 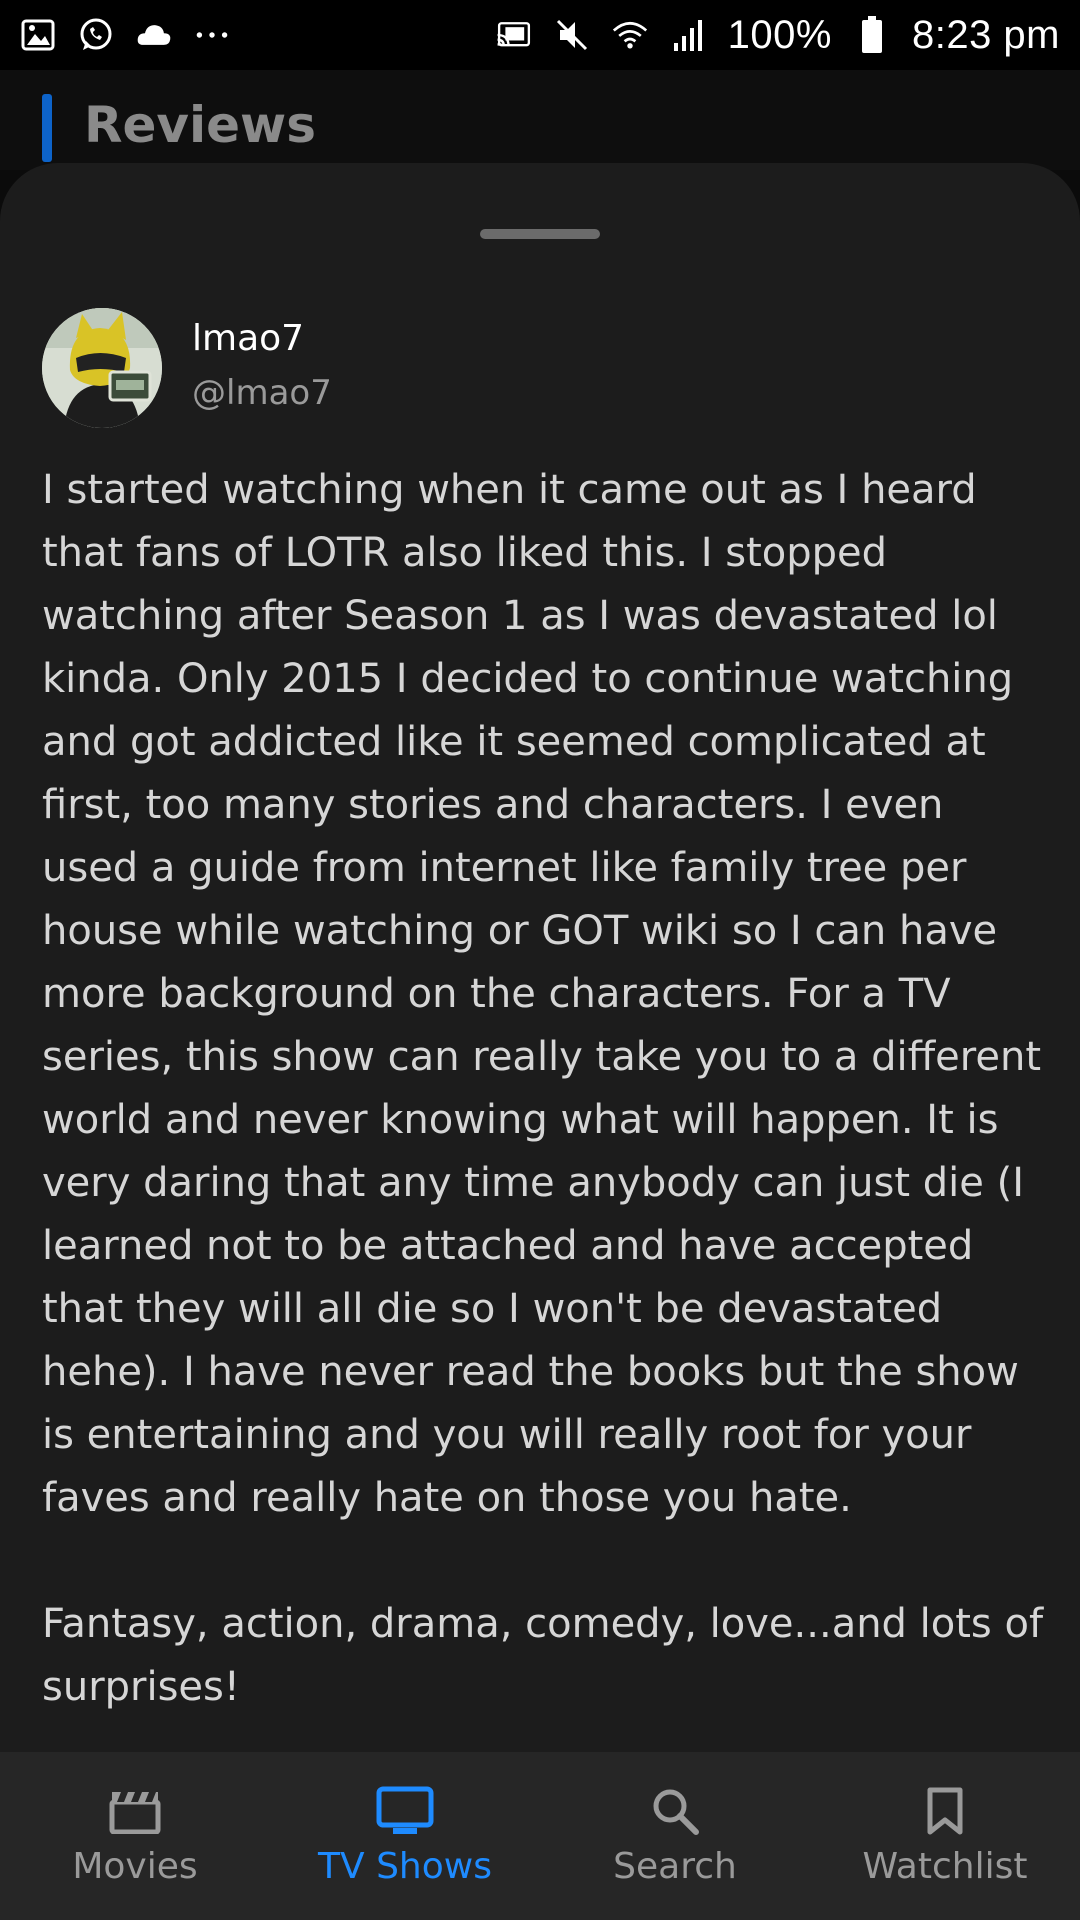 I want to click on author-handle: @lmao7, so click(x=262, y=393).